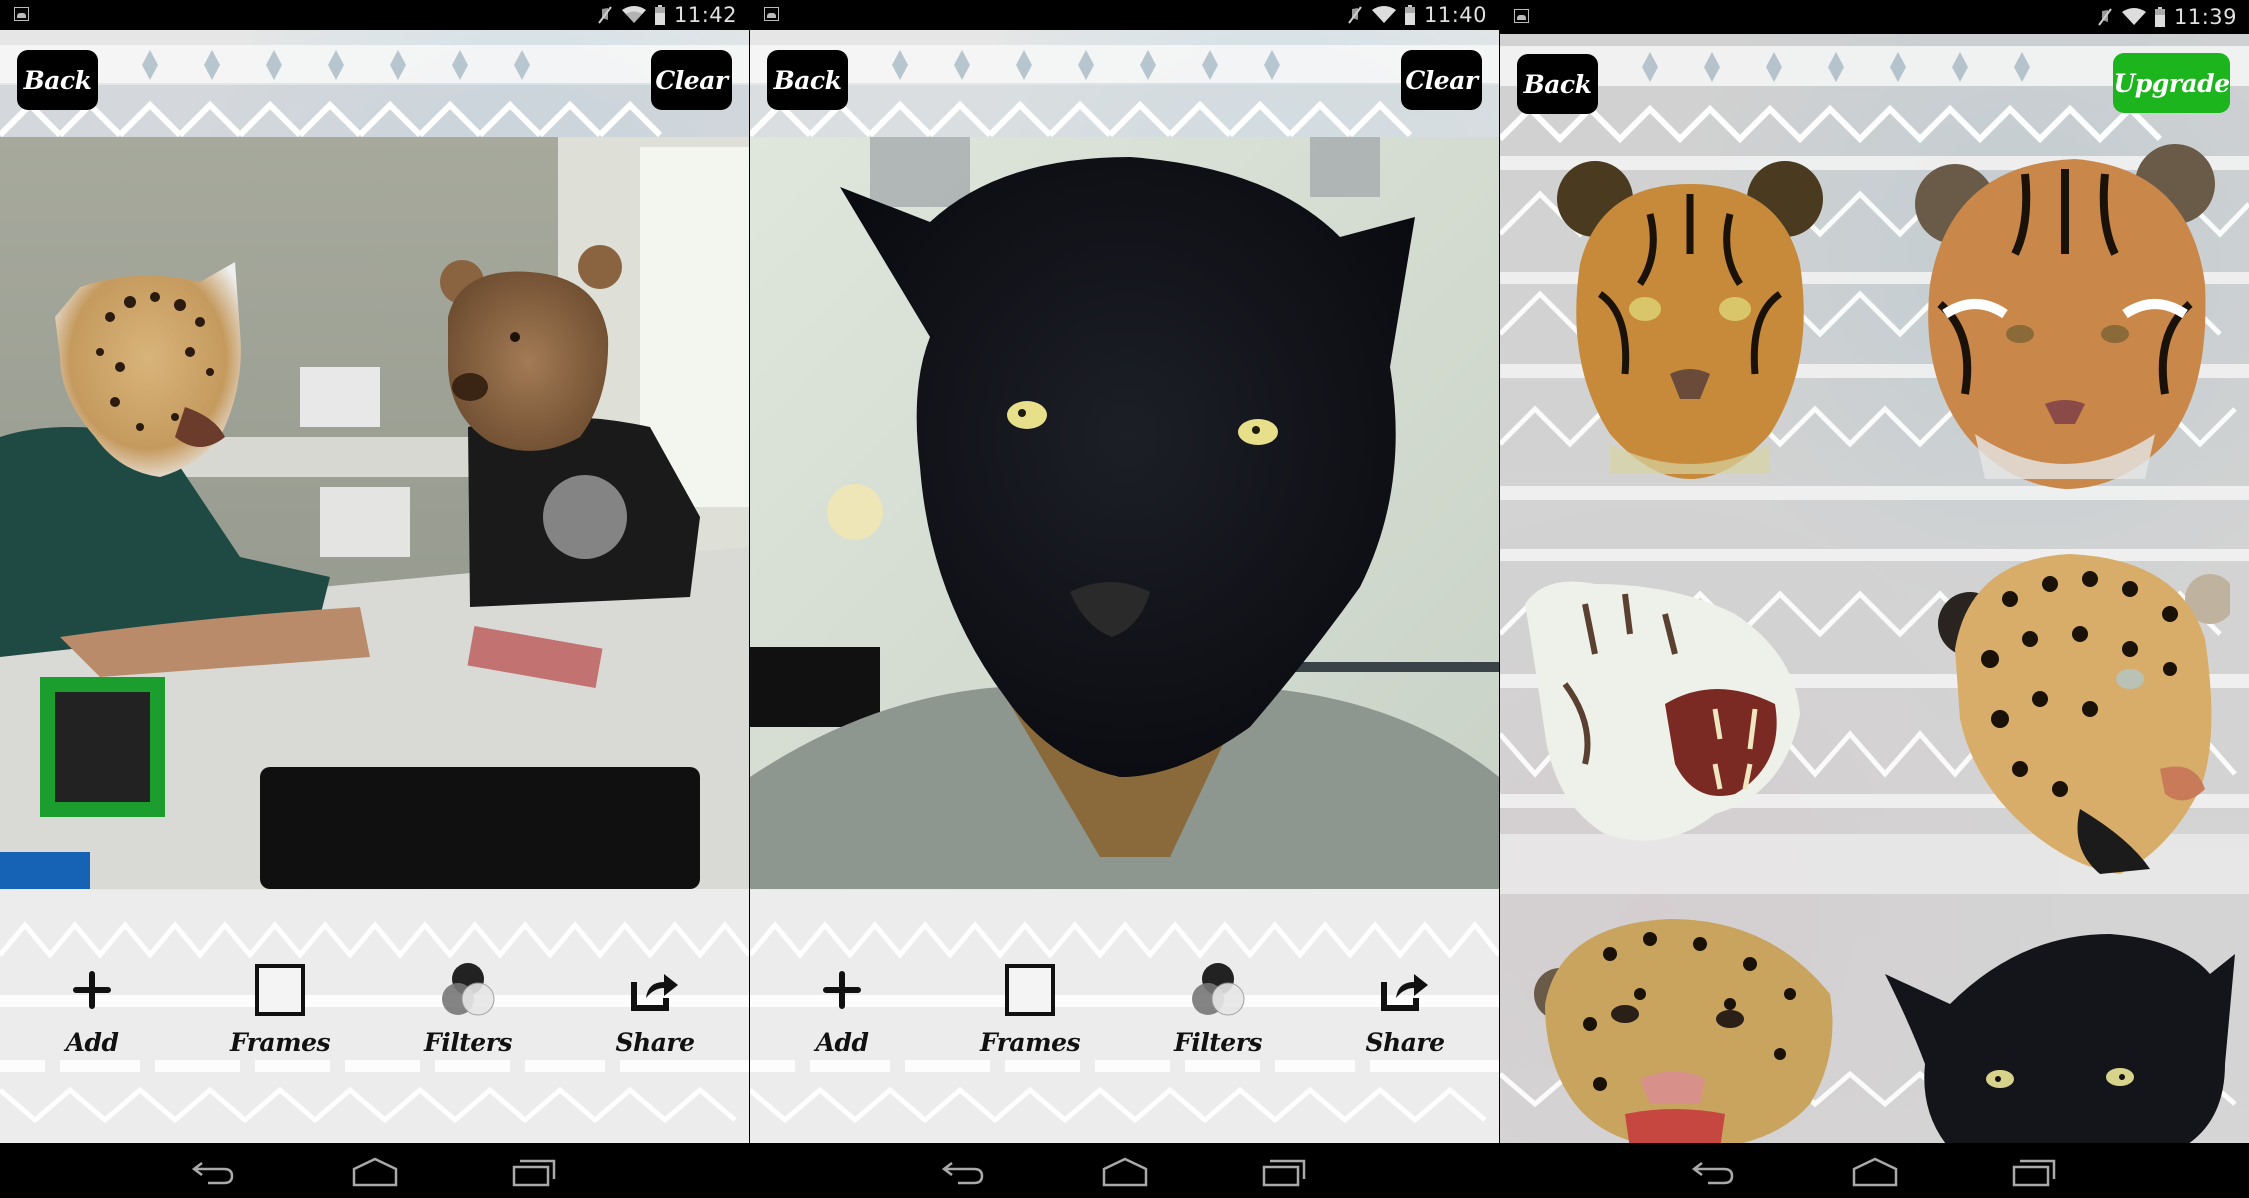 The height and width of the screenshot is (1198, 2249). What do you see at coordinates (2080, 709) in the screenshot?
I see `sticker-jaguar-snarling` at bounding box center [2080, 709].